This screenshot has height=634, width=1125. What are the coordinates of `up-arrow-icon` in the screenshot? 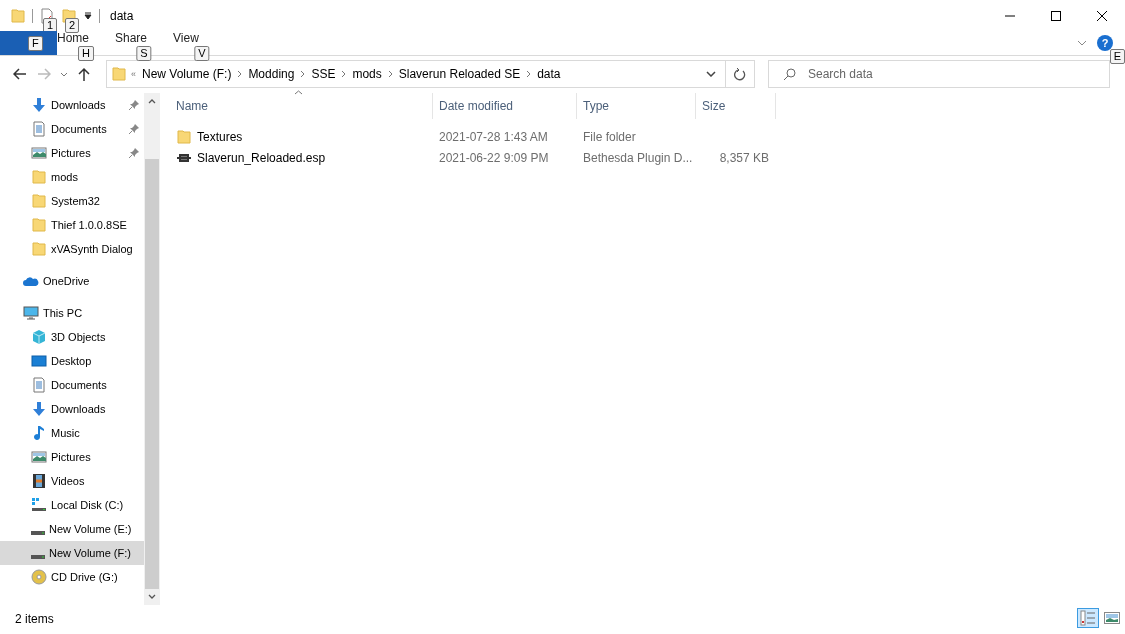 It's located at (84, 74).